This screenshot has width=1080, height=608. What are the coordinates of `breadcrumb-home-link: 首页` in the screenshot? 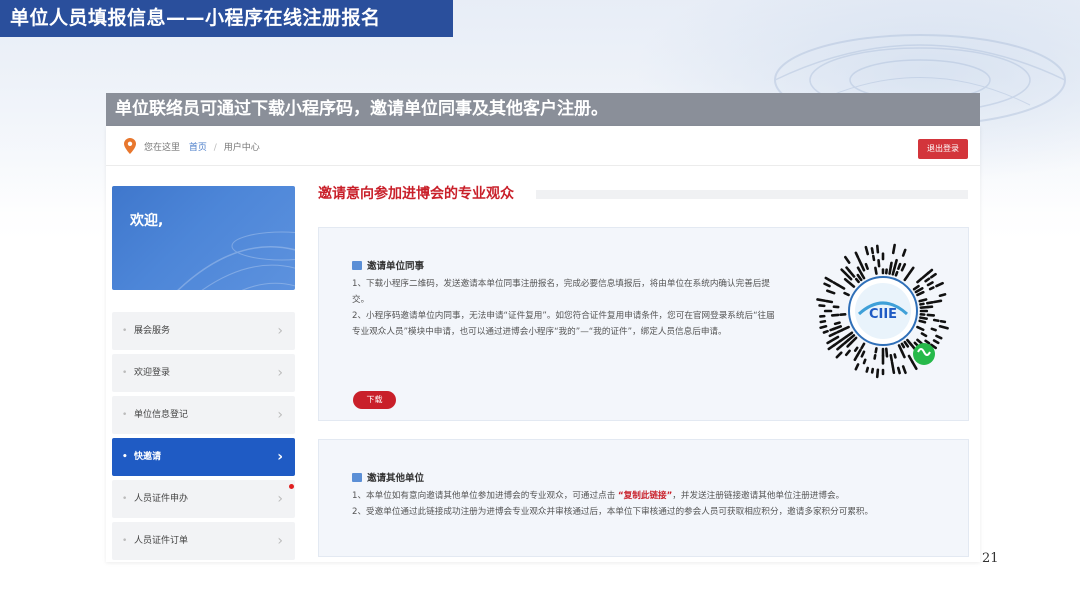 It's located at (198, 148).